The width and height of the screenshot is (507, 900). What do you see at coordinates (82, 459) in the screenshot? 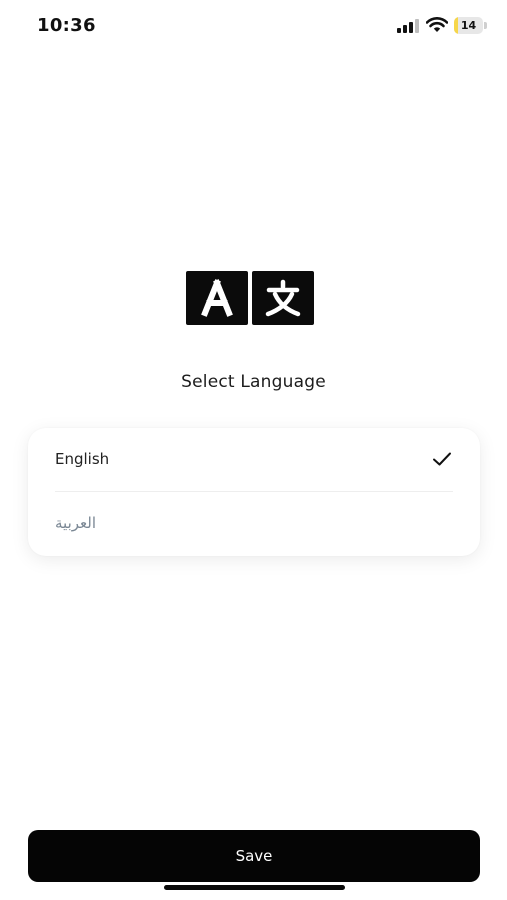
I see `language-option-label: English` at bounding box center [82, 459].